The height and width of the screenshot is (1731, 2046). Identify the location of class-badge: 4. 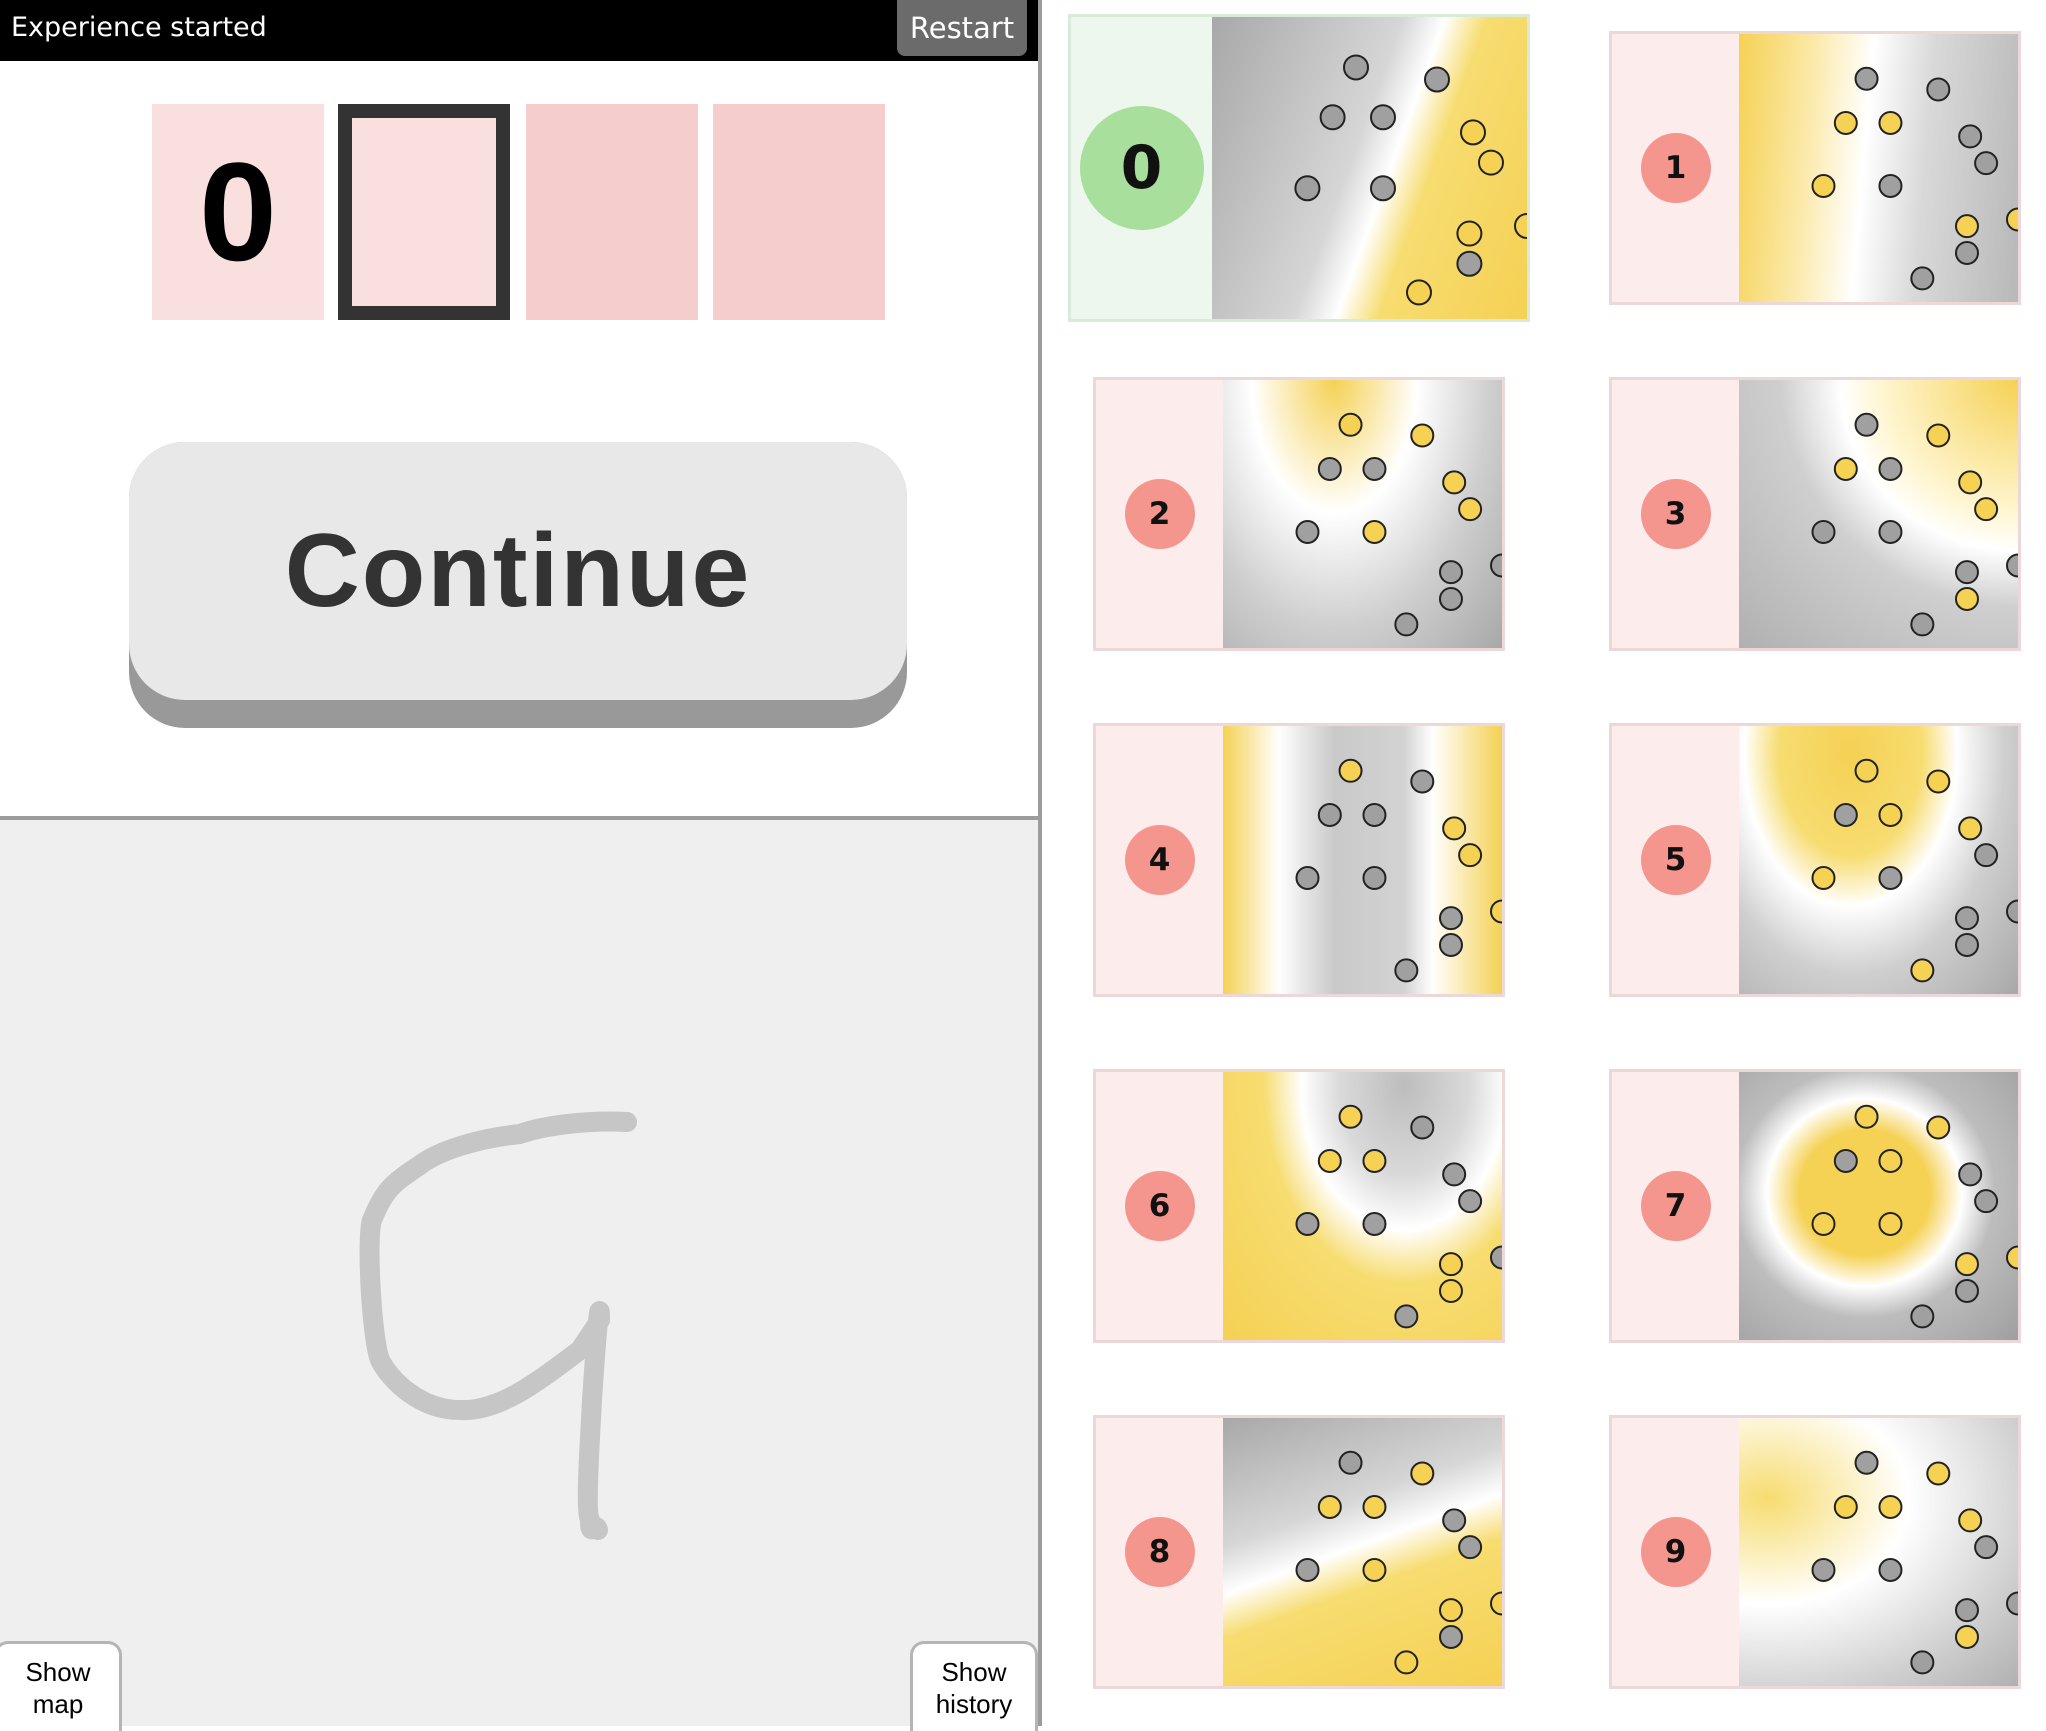
(1159, 860).